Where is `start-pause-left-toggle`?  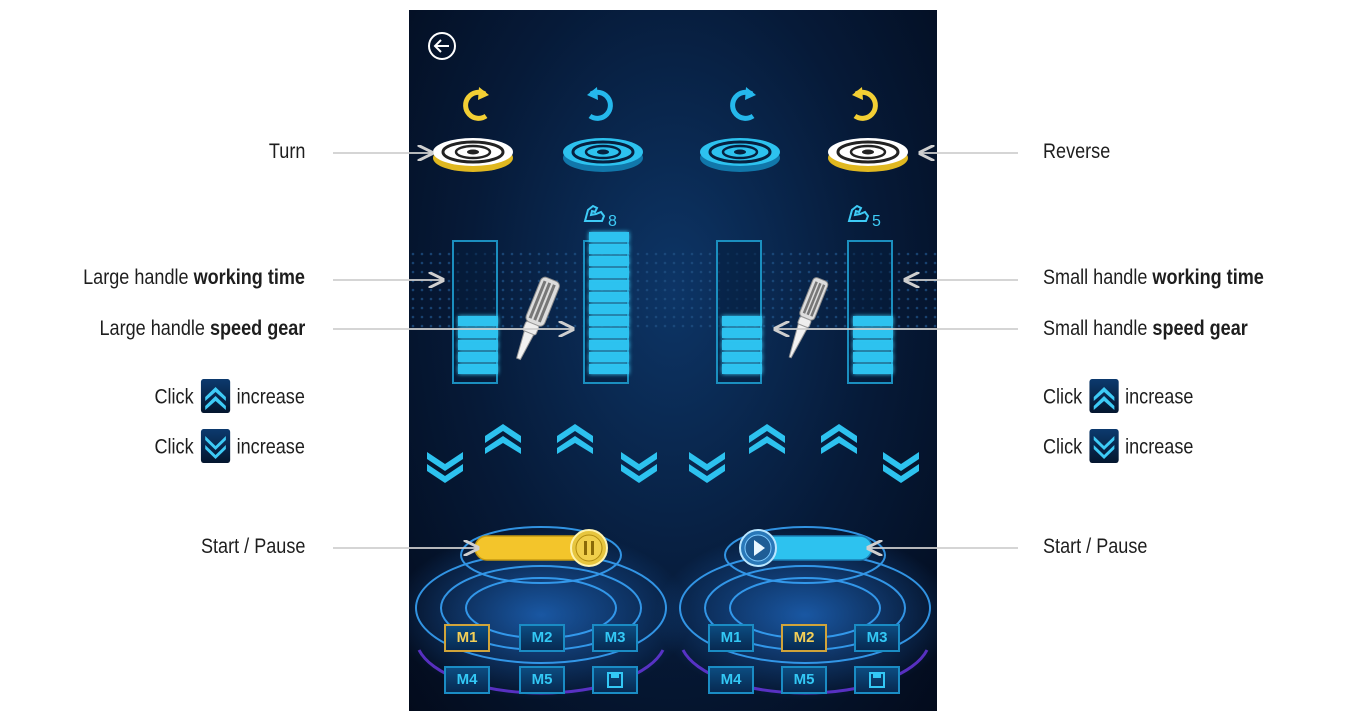 start-pause-left-toggle is located at coordinates (545, 548).